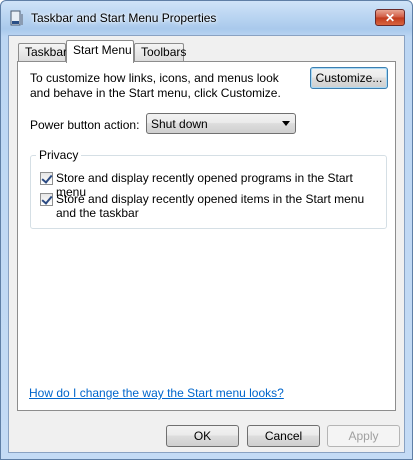  I want to click on window-title: Taskbar and Start Menu Properties, so click(124, 18).